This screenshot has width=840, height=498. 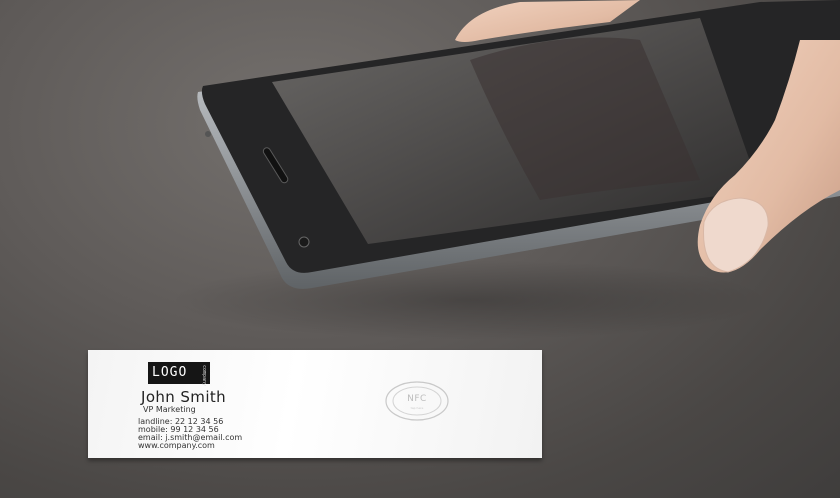 What do you see at coordinates (304, 242) in the screenshot?
I see `front-camera` at bounding box center [304, 242].